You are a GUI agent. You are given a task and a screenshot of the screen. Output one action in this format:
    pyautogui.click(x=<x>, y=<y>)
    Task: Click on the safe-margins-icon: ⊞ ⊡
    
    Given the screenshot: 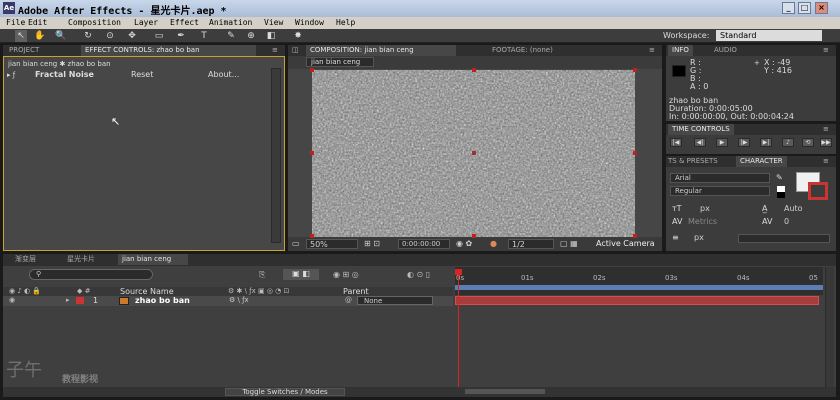 What is the action you would take?
    pyautogui.click(x=372, y=243)
    